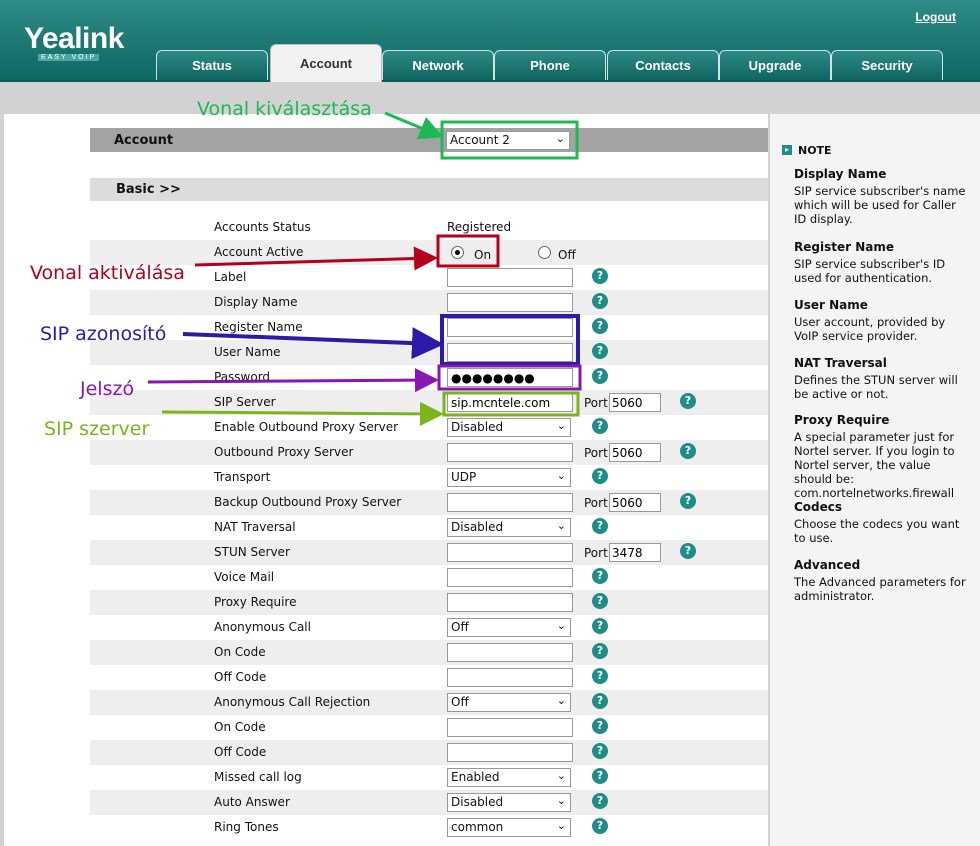 The height and width of the screenshot is (846, 980). Describe the element at coordinates (509, 777) in the screenshot. I see `missed-call-log-select: Enabled ⌄` at that location.